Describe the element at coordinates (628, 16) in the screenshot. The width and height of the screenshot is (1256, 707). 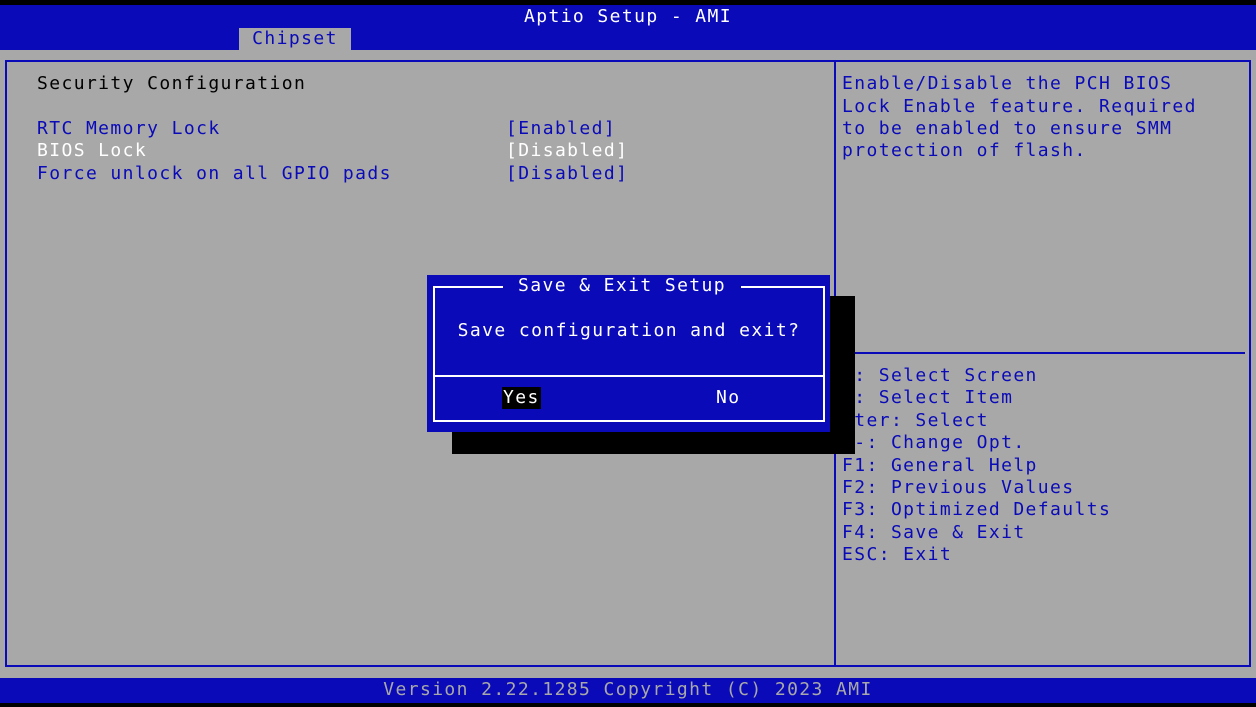
I see `app-title: Aptio Setup - AMI` at that location.